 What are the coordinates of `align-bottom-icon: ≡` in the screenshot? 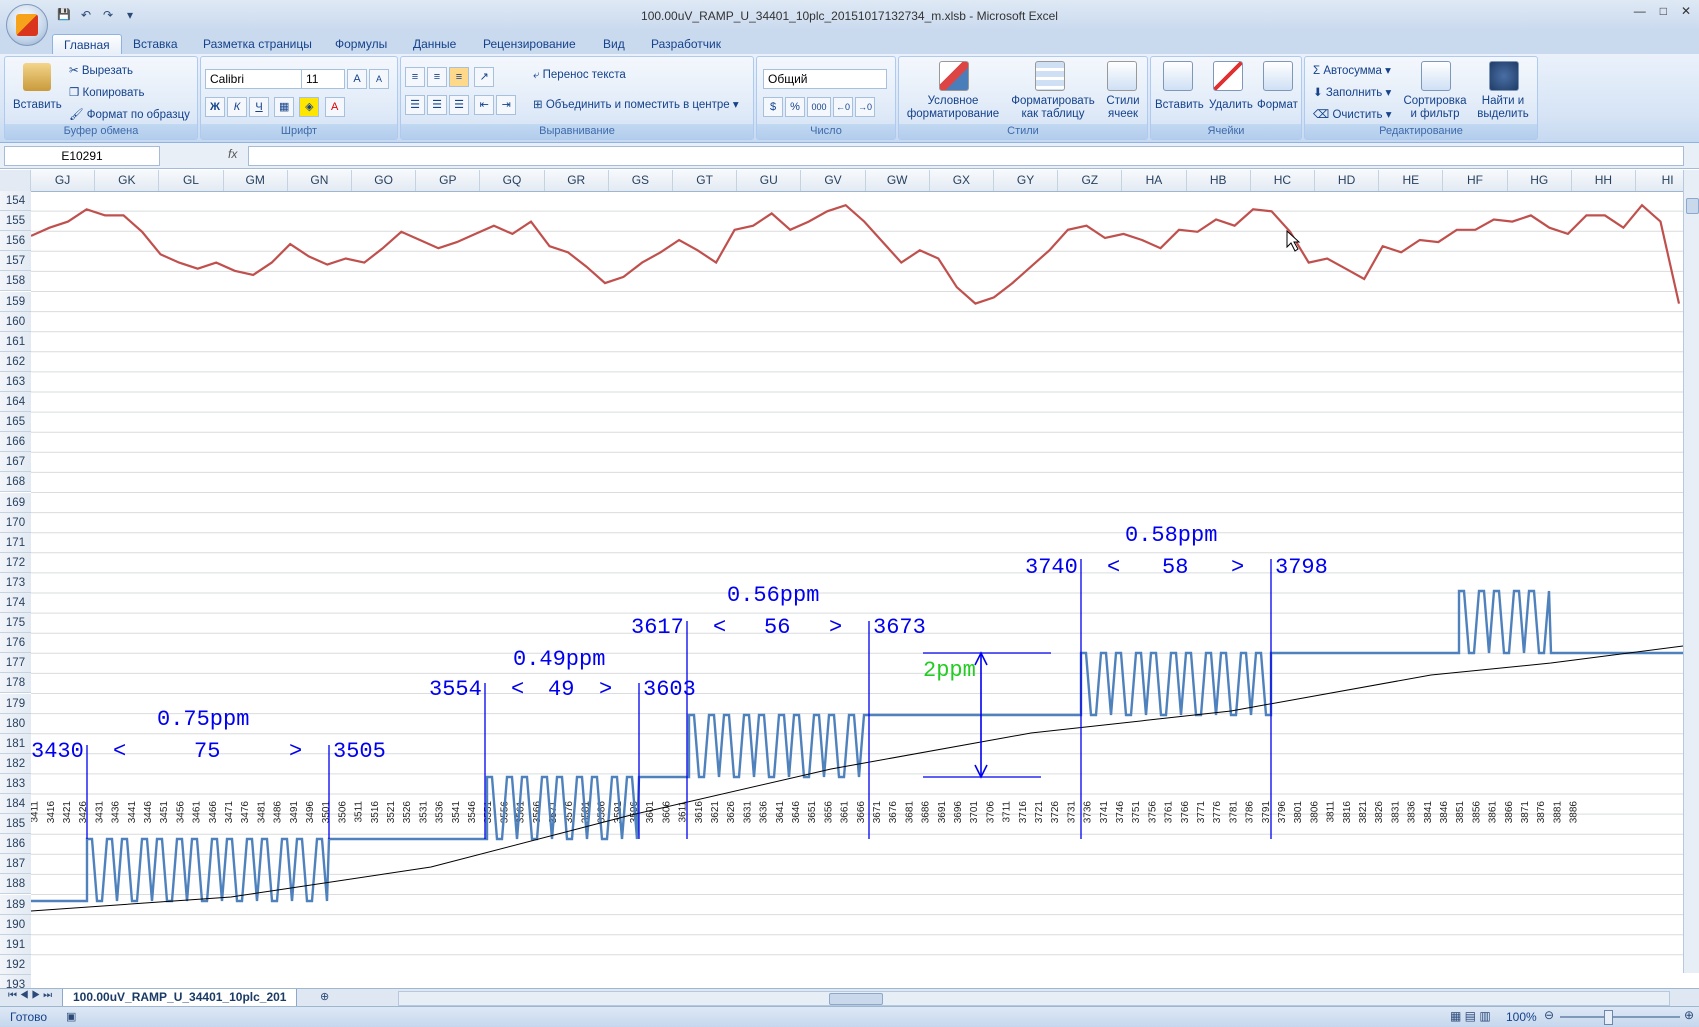 It's located at (459, 77).